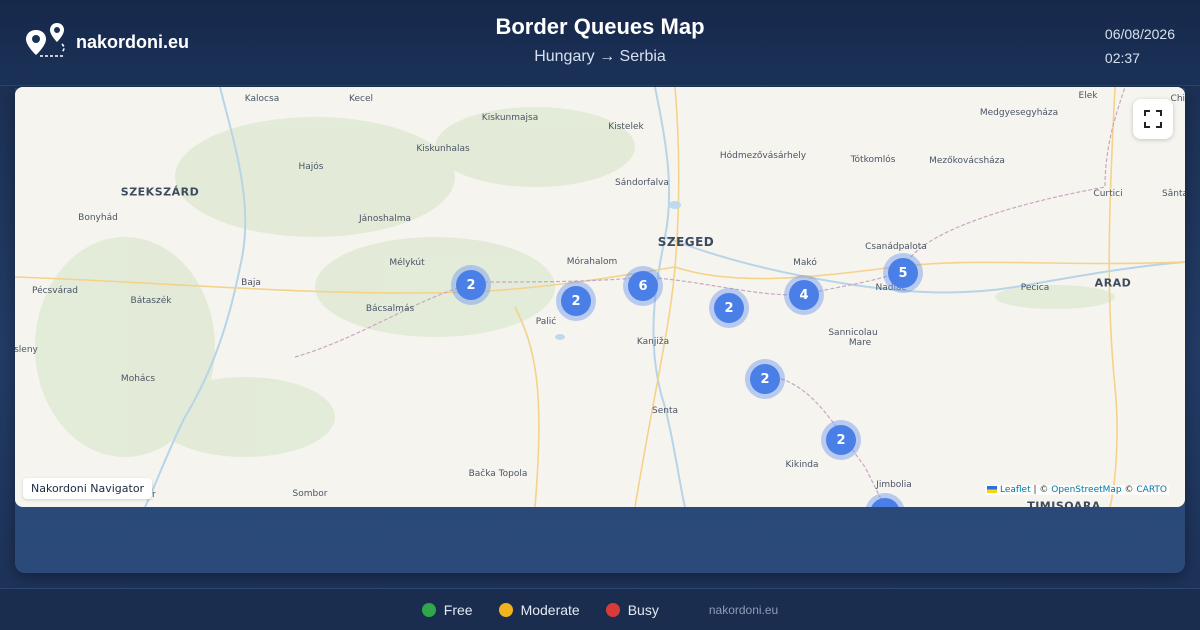  I want to click on queue-cluster-marker: 5, so click(903, 273).